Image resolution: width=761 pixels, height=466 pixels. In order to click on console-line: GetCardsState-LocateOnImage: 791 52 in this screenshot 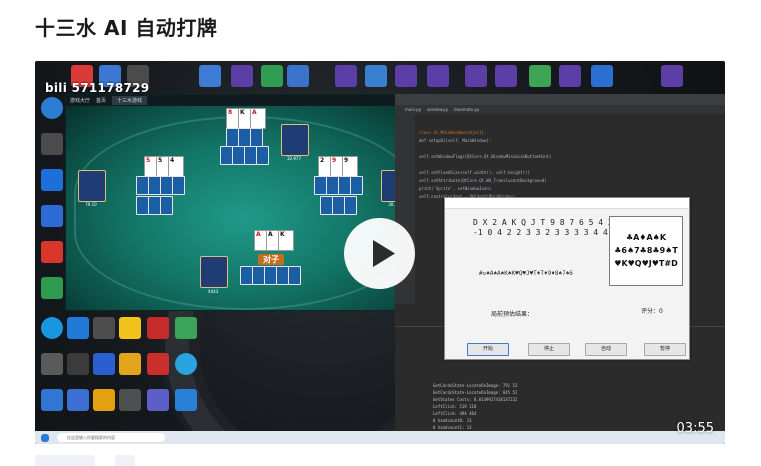, I will do `click(475, 385)`.